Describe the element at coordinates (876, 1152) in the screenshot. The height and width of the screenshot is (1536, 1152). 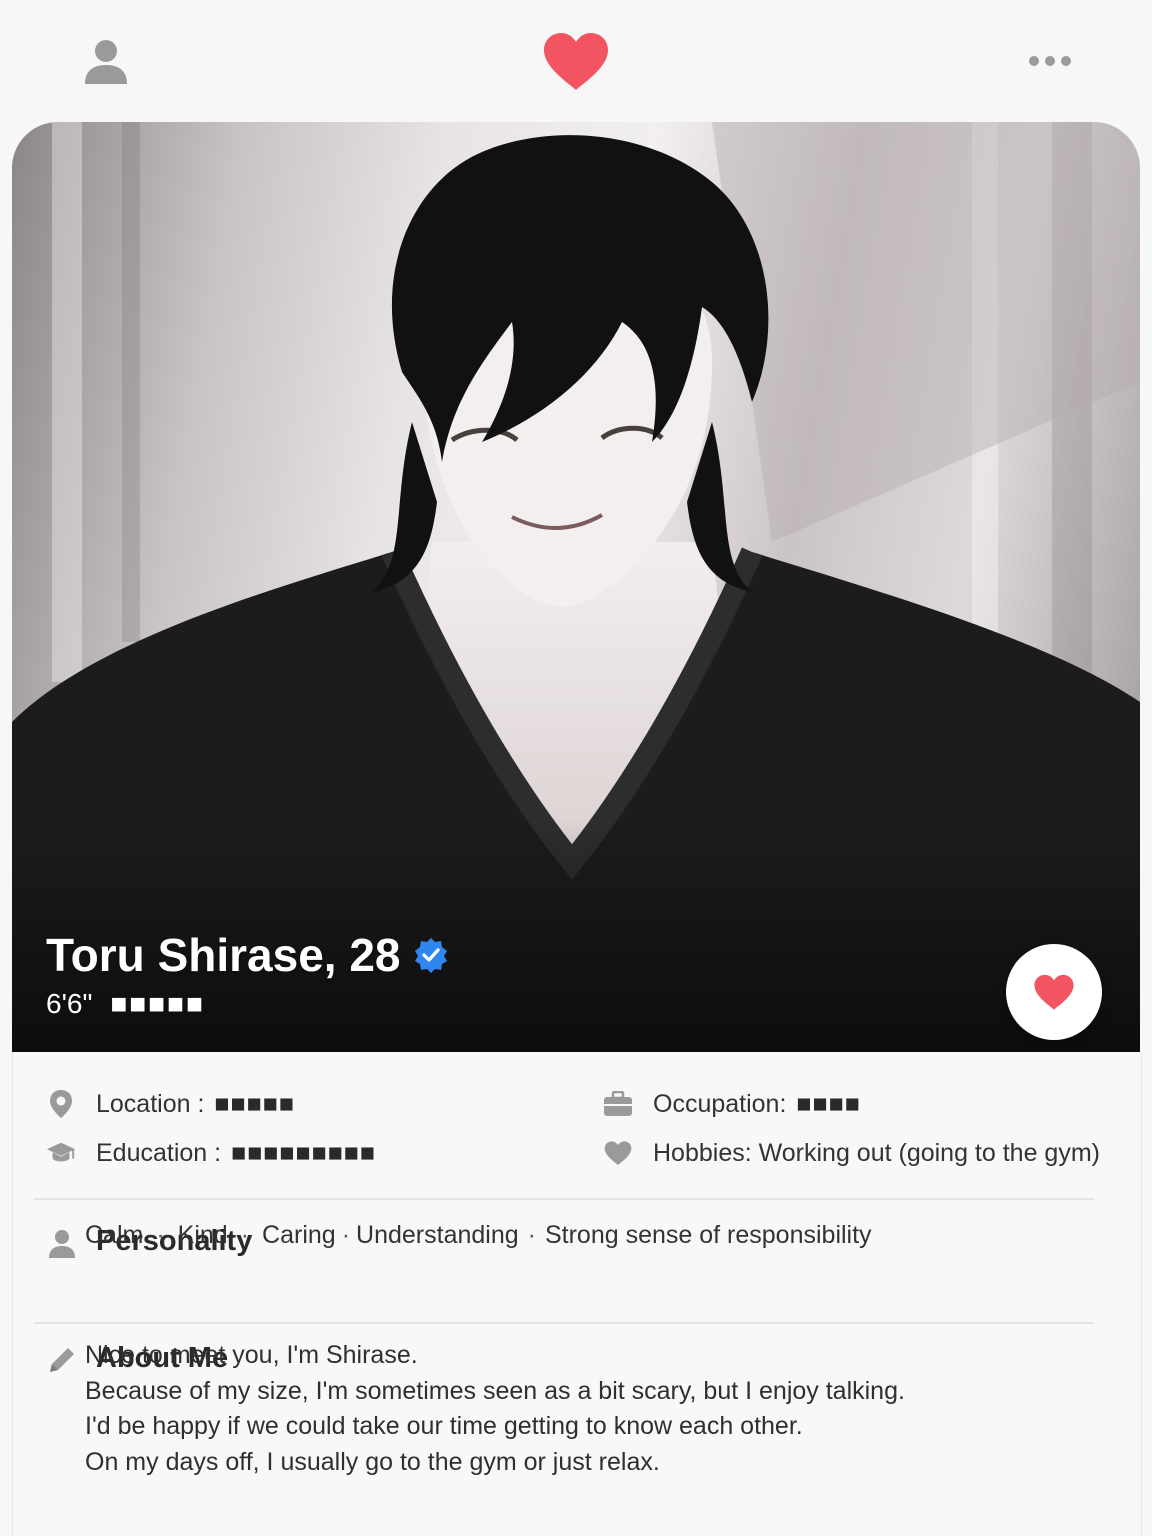
I see `hobbies-text: Hobbies: Working out (going to the gym)` at that location.